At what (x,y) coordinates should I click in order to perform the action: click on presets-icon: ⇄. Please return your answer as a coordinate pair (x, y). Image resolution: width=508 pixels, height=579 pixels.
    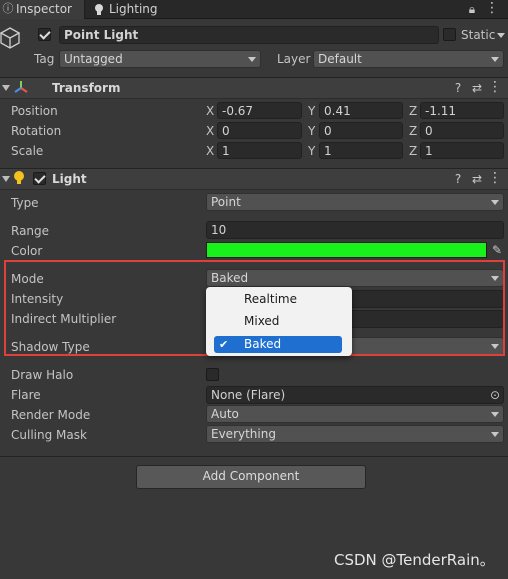
    Looking at the image, I should click on (477, 88).